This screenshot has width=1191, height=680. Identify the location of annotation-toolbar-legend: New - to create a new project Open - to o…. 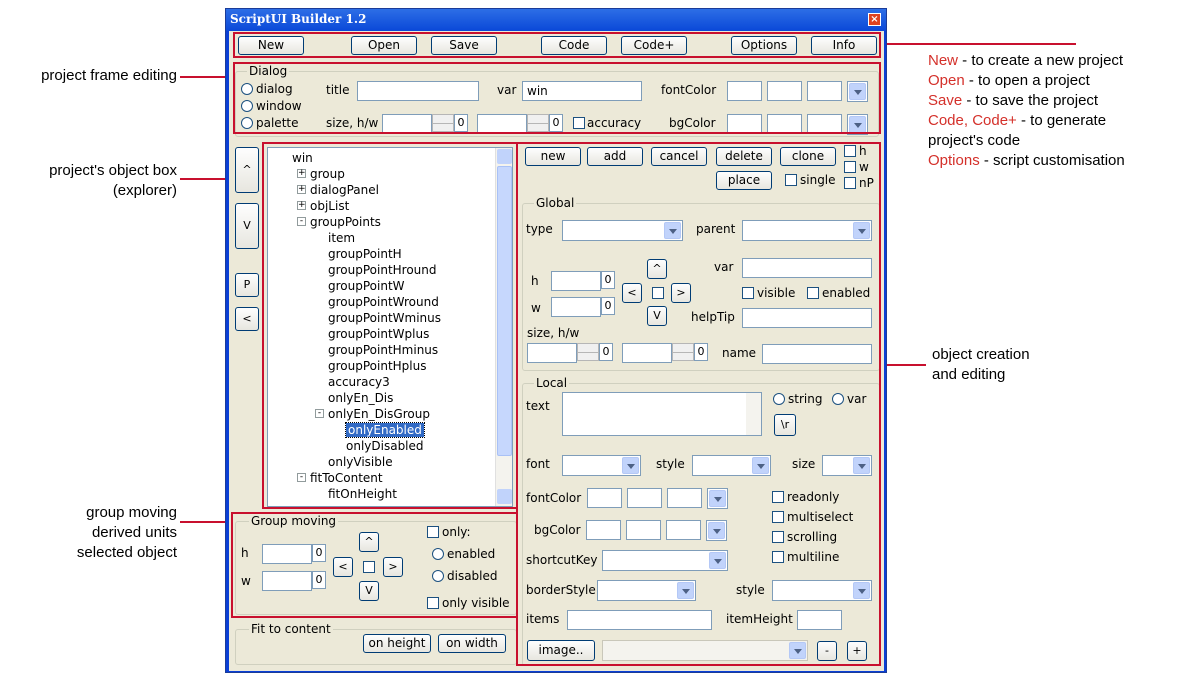
(1053, 111).